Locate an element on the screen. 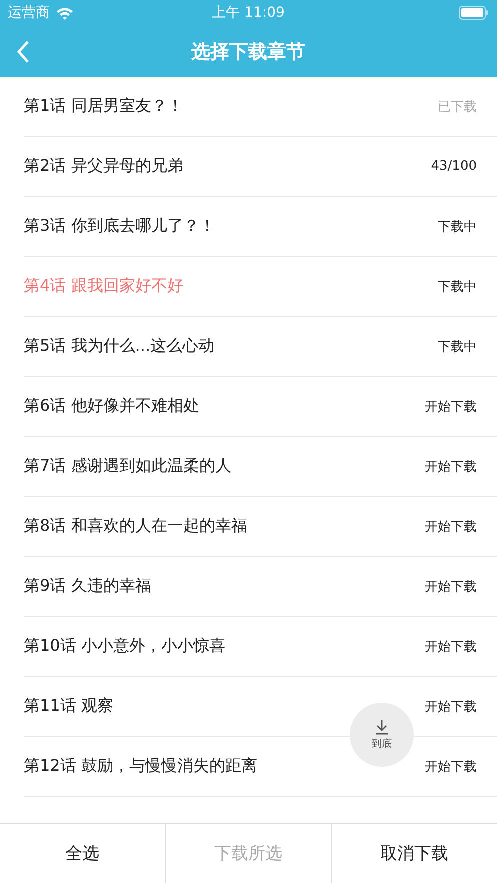  chapter-row: 第1话 同居男室友？！ 已下载 is located at coordinates (260, 107).